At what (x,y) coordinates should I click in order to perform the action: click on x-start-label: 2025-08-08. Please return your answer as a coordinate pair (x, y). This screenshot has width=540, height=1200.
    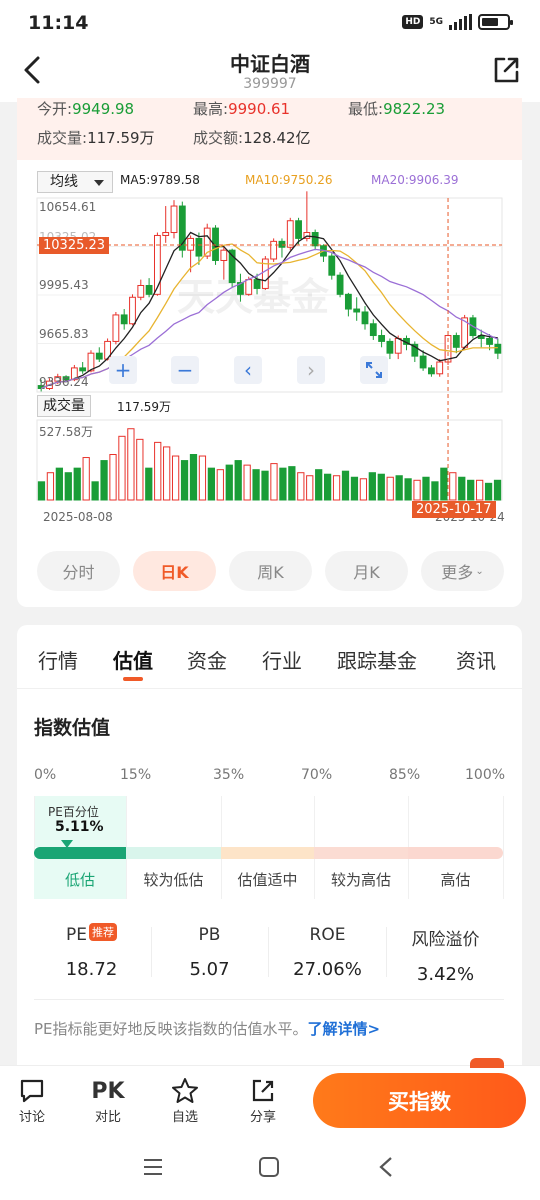
    Looking at the image, I should click on (78, 517).